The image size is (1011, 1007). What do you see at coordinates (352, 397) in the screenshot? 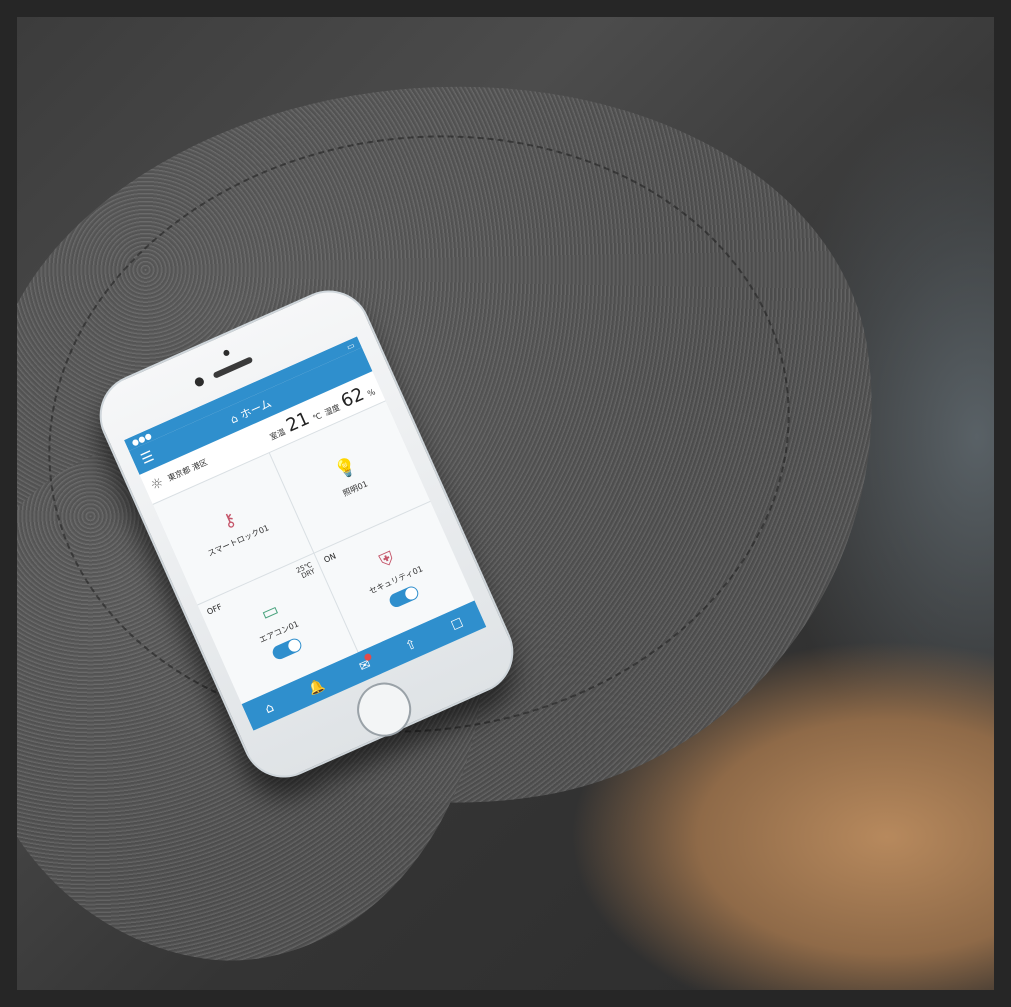
I see `humidity-value: 62` at bounding box center [352, 397].